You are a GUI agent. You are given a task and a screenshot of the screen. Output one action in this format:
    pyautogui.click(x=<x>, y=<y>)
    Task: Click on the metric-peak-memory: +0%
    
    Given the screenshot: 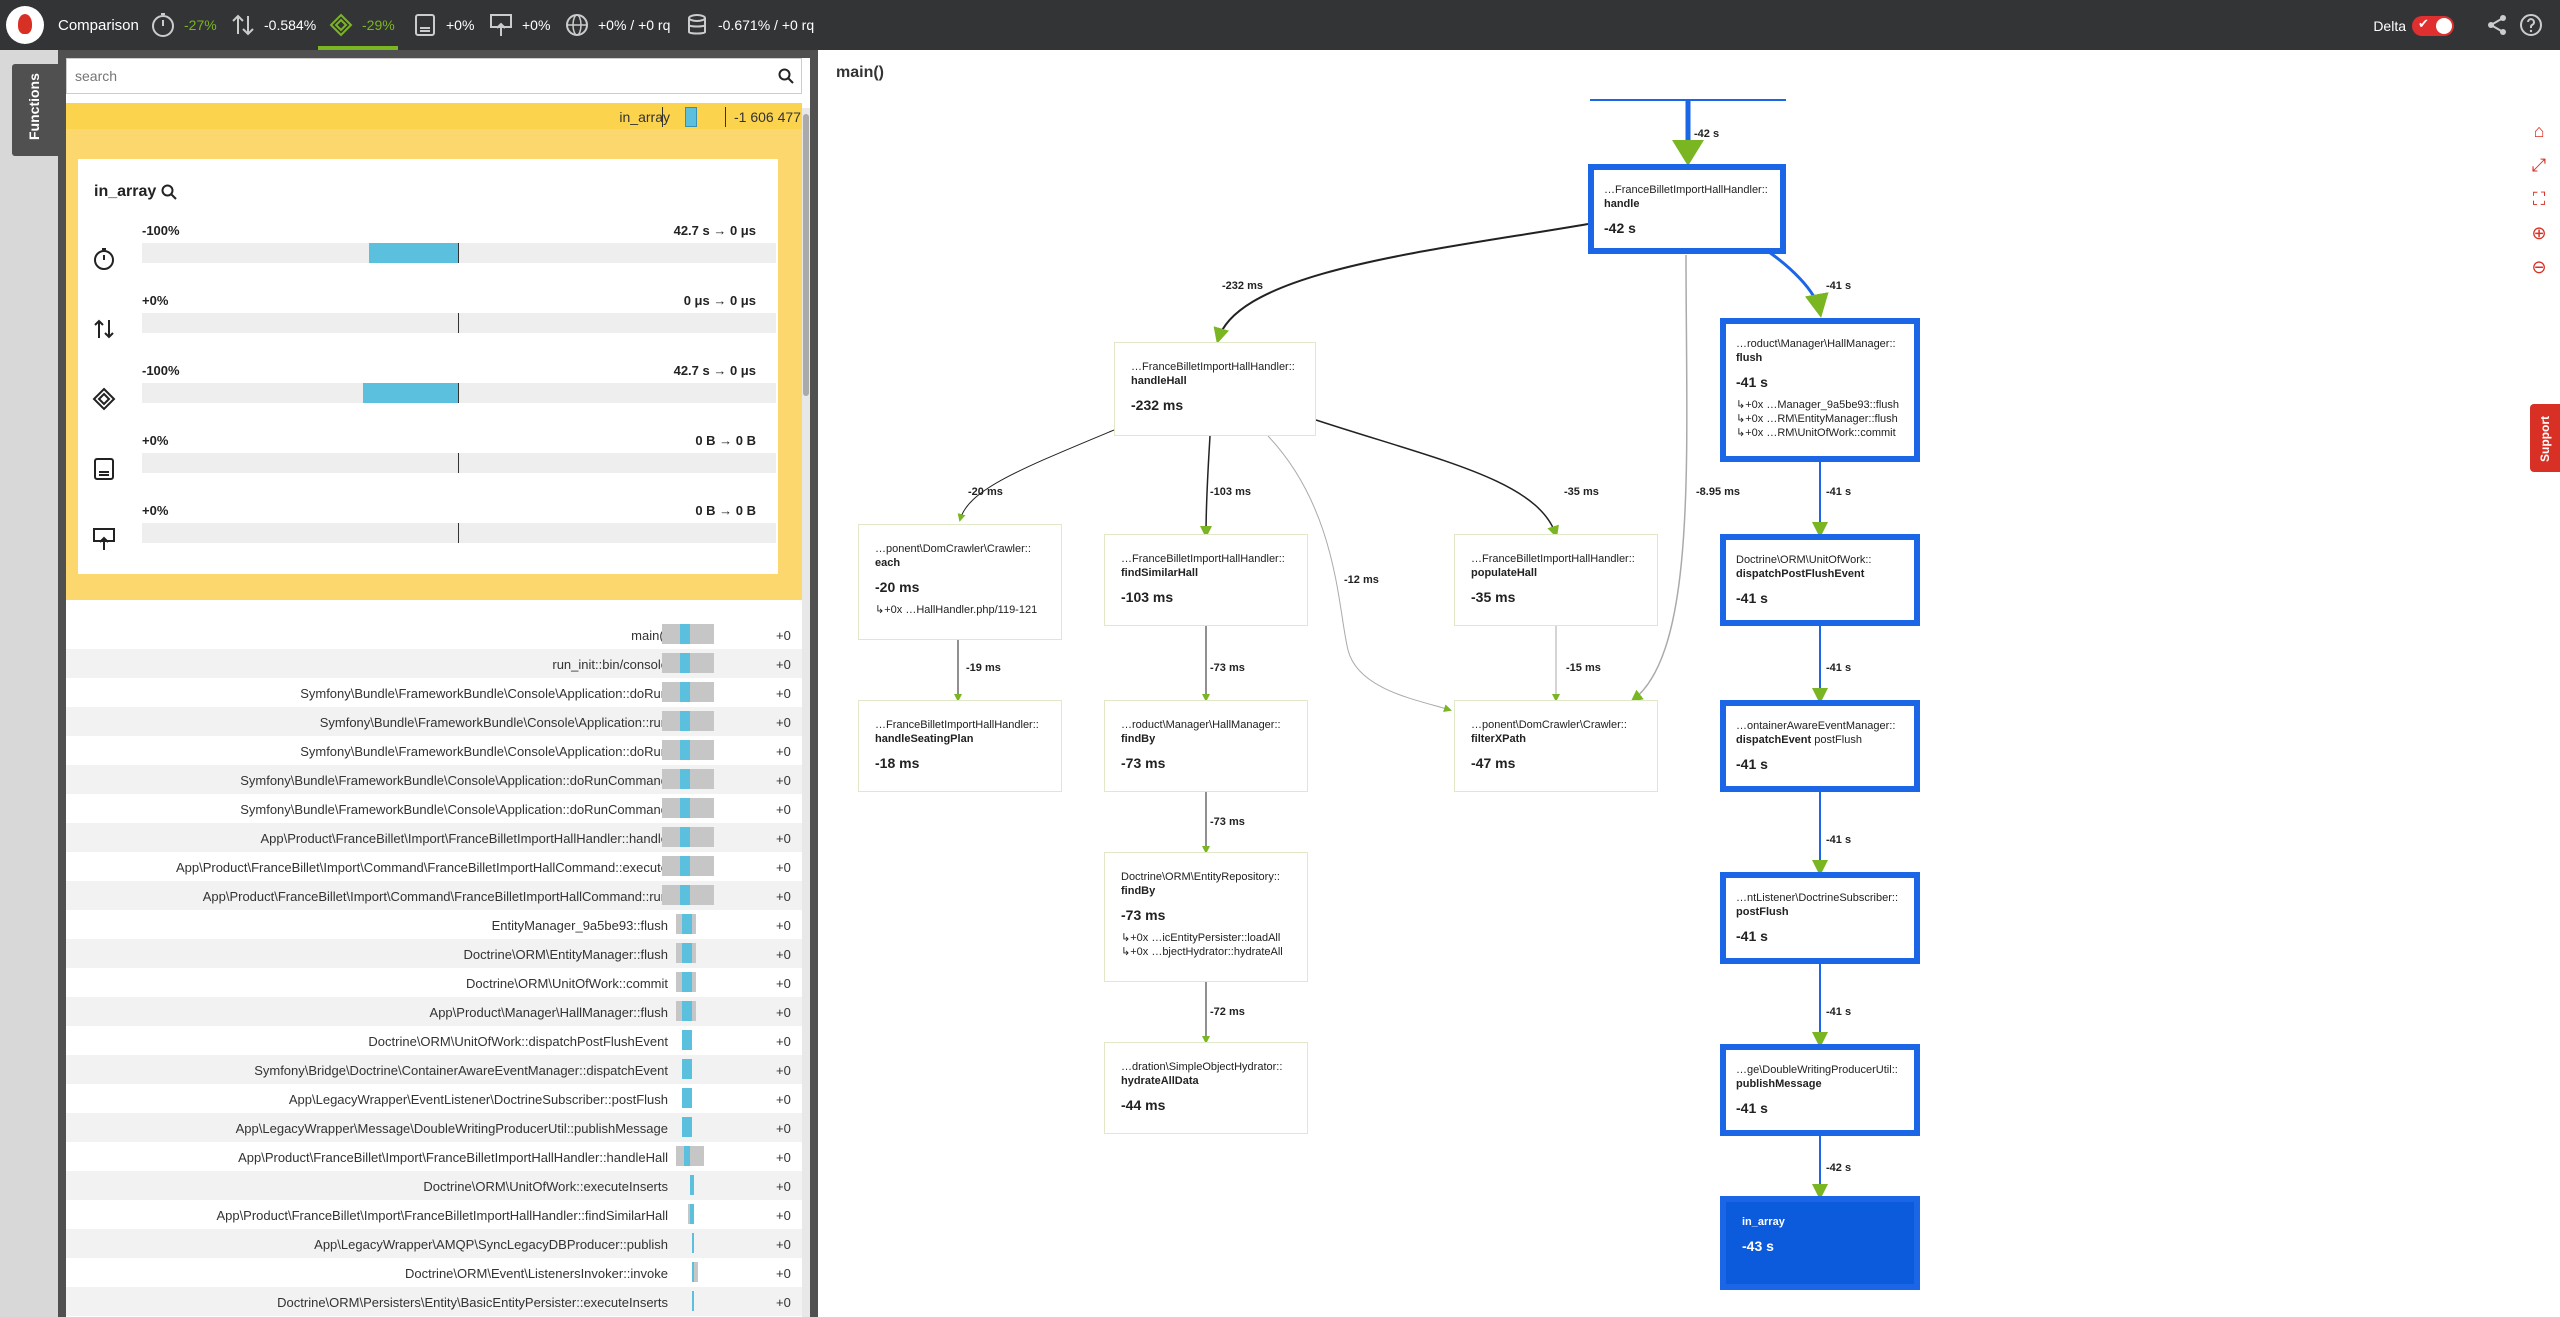 What is the action you would take?
    pyautogui.click(x=519, y=25)
    